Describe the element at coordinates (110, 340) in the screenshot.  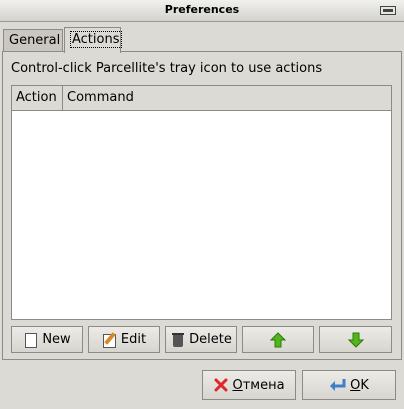
I see `edit-icon` at that location.